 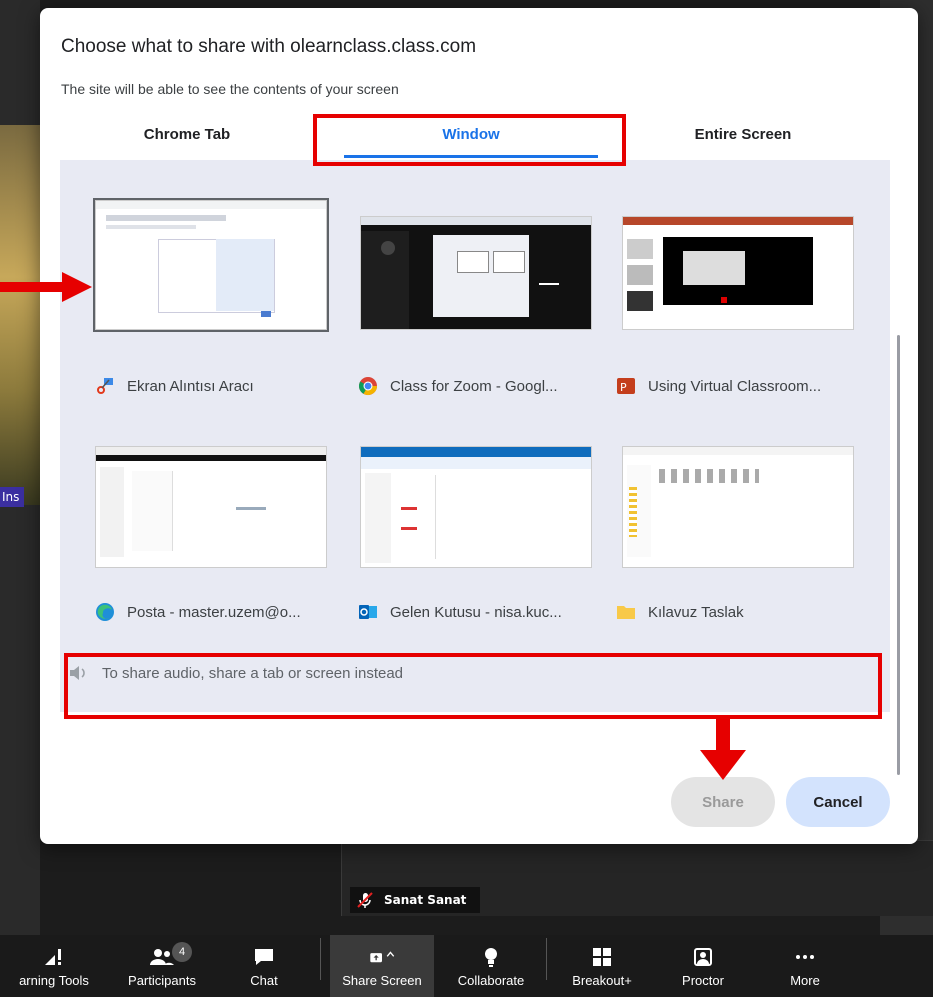 What do you see at coordinates (368, 386) in the screenshot?
I see `chrome-icon` at bounding box center [368, 386].